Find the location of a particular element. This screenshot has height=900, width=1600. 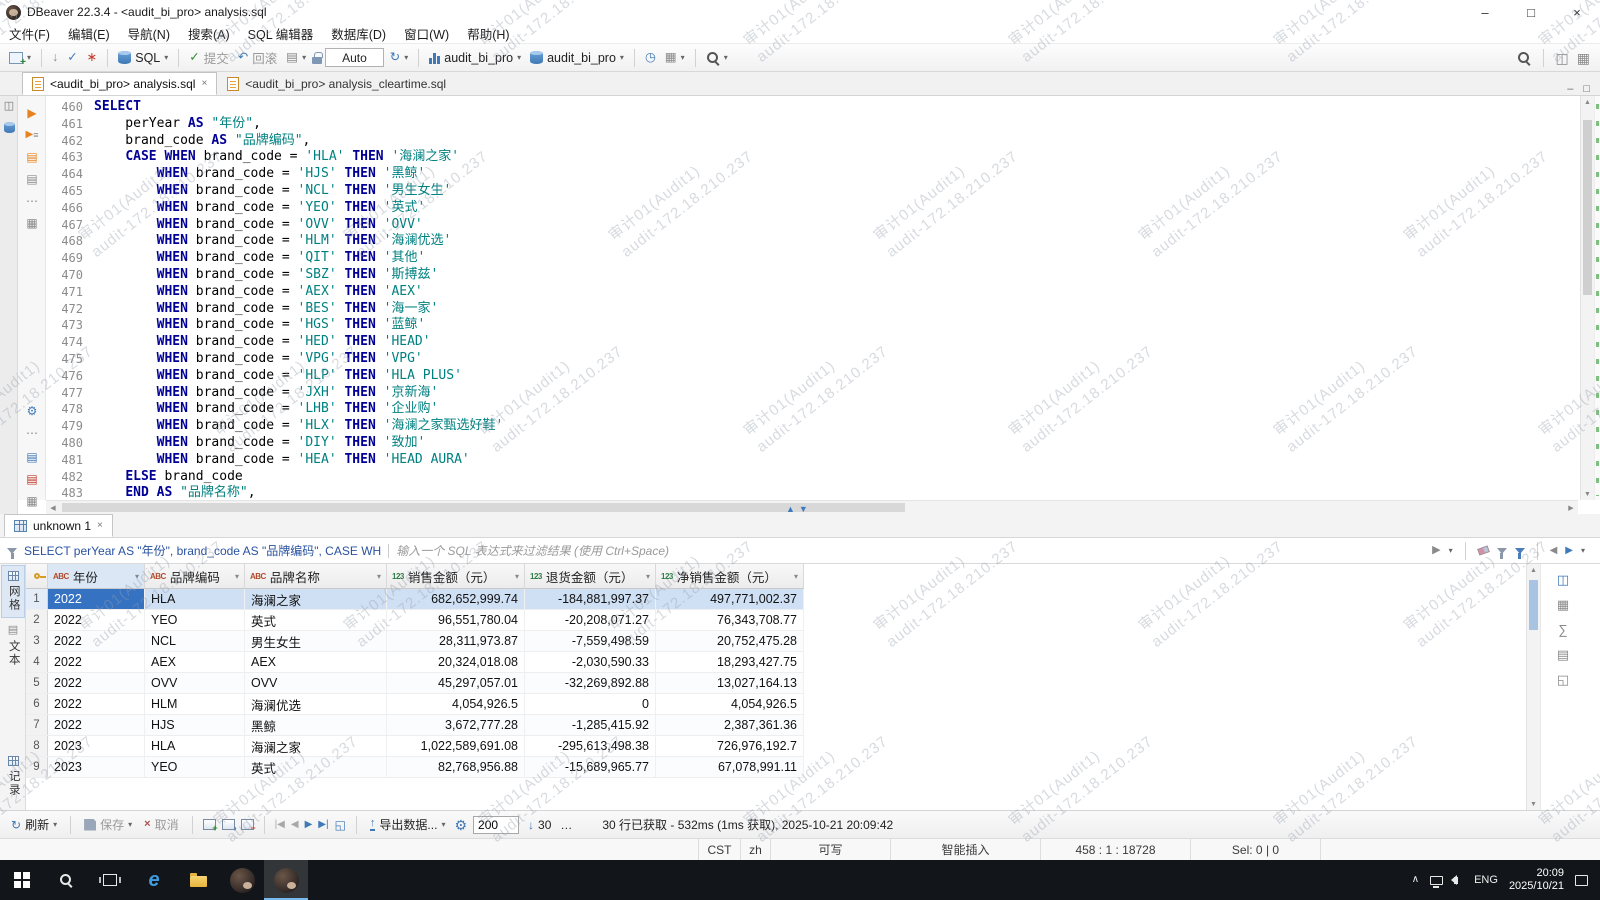

grid-cell: 497,771,002.37 is located at coordinates (730, 599).